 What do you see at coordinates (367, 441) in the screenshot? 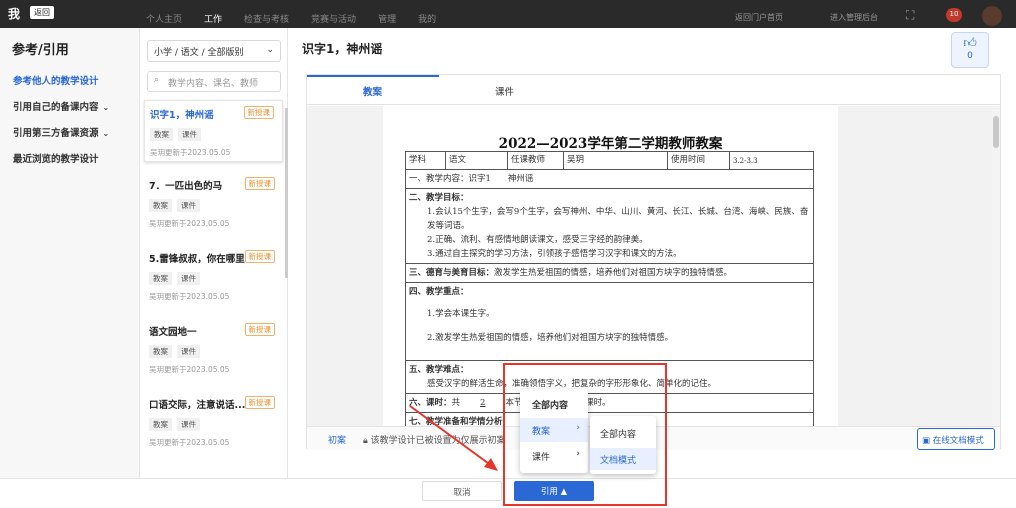
I see `lock-icon: 🔒︎` at bounding box center [367, 441].